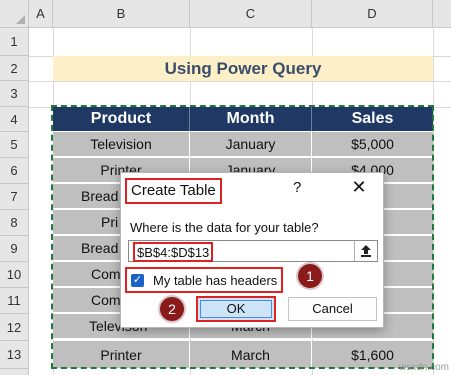 The image size is (451, 375). Describe the element at coordinates (442, 14) in the screenshot. I see `column-header-blank` at that location.